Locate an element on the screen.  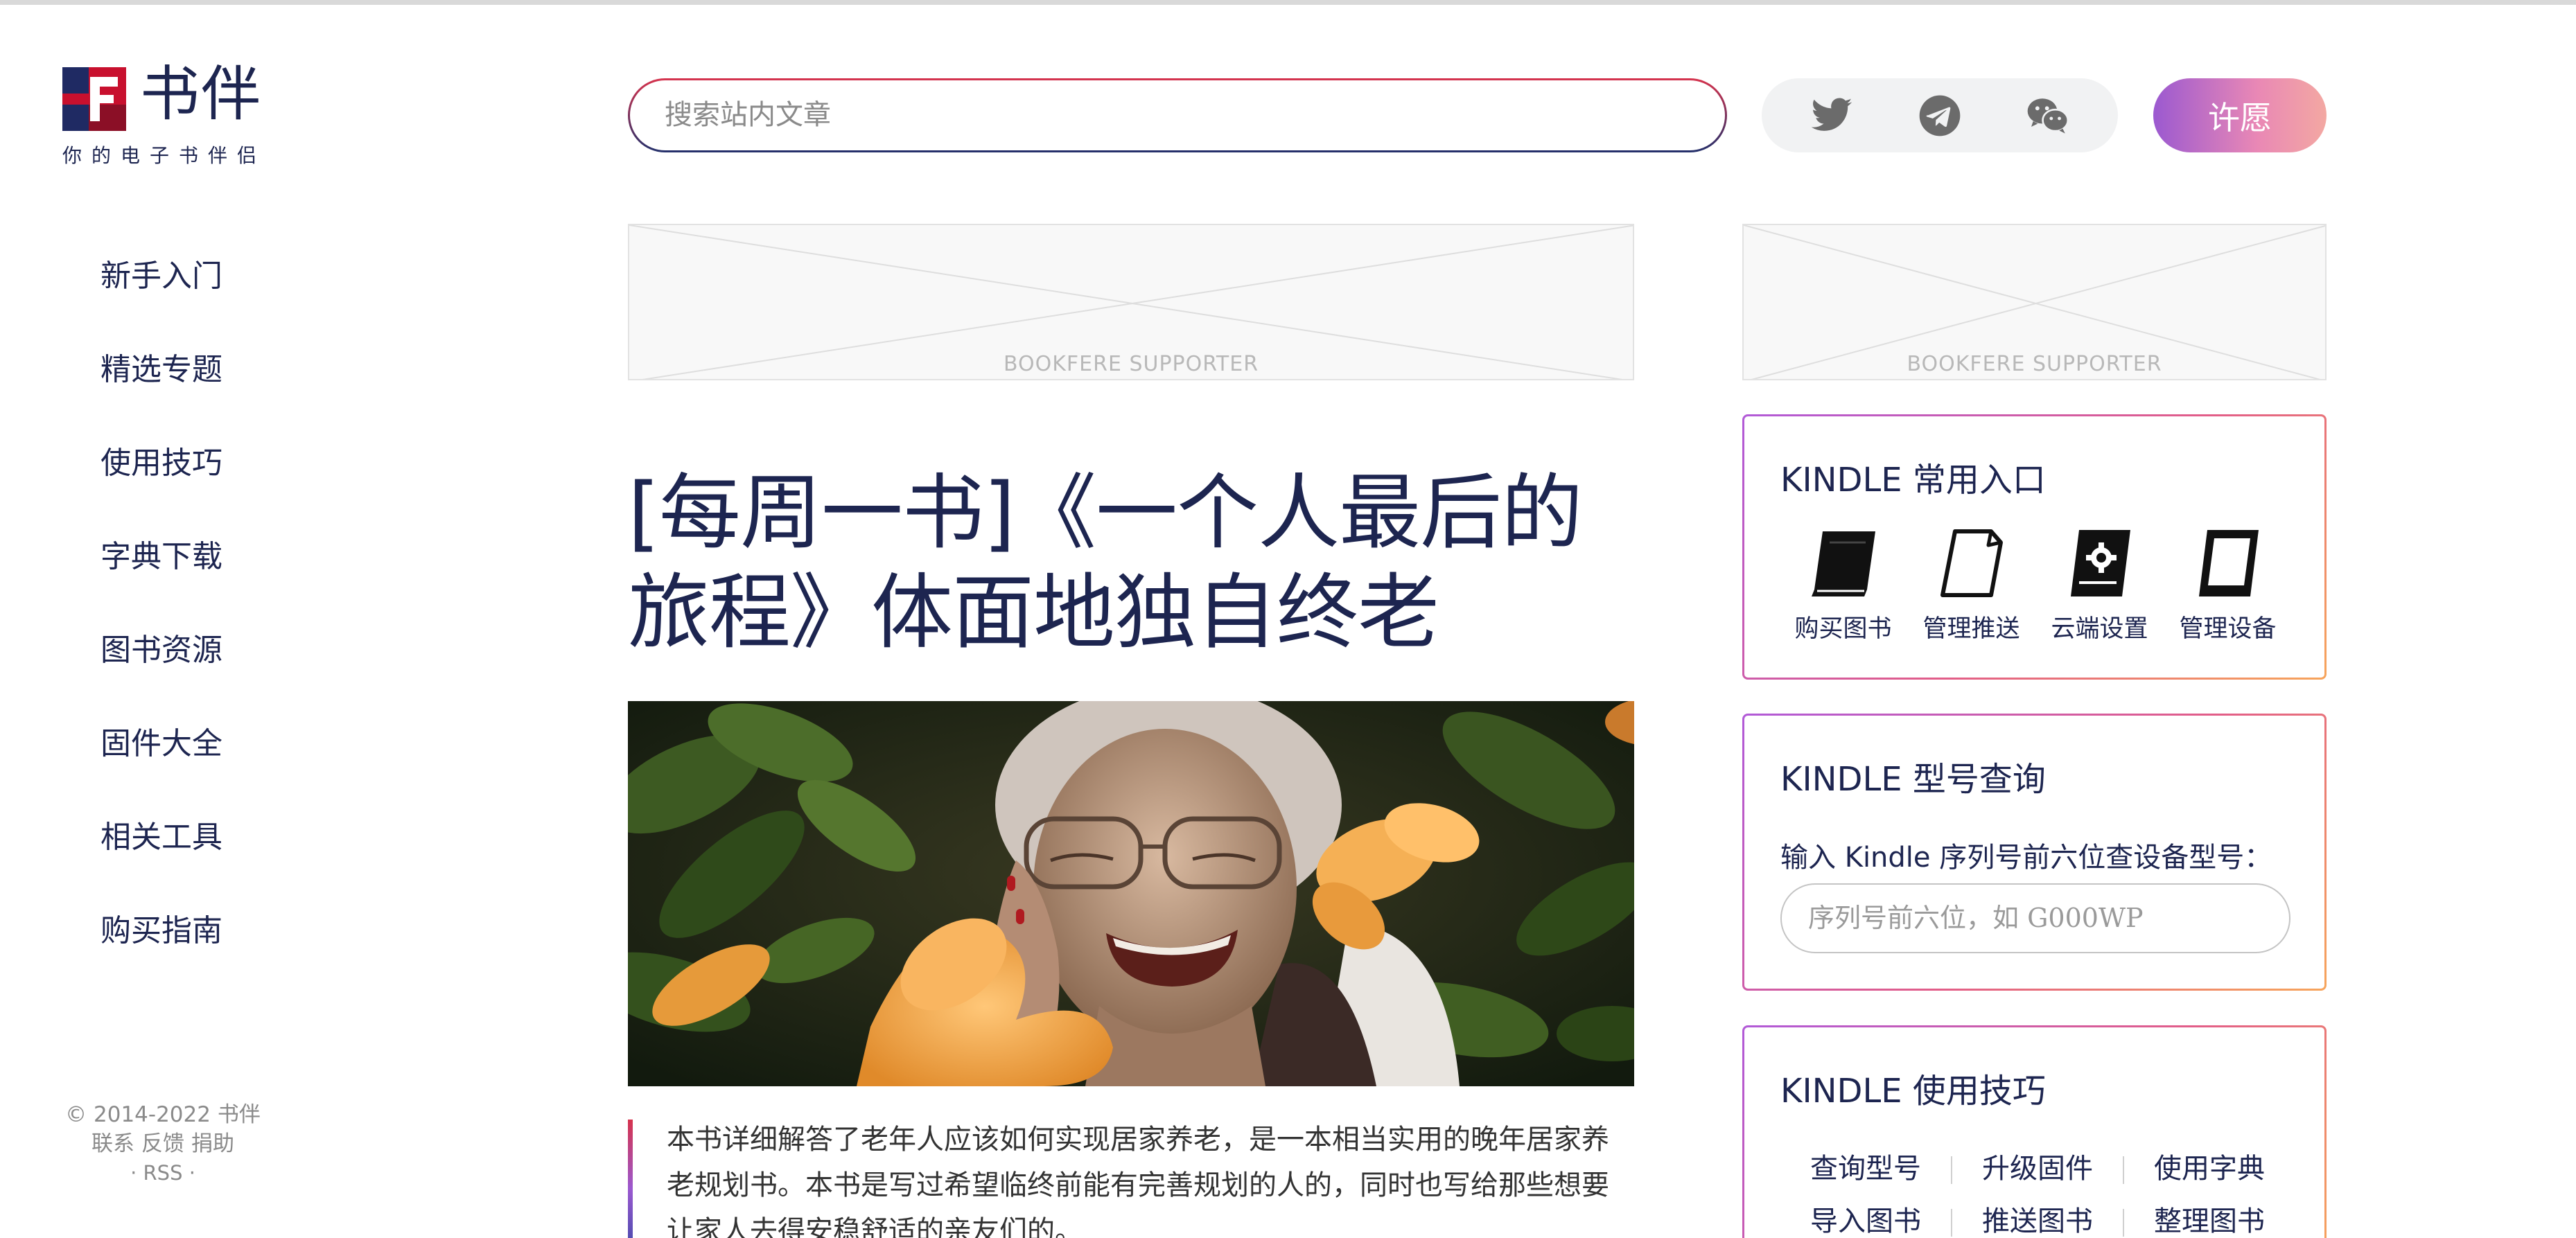
kindle-item-manage-devices: 管理设备 is located at coordinates (2228, 585).